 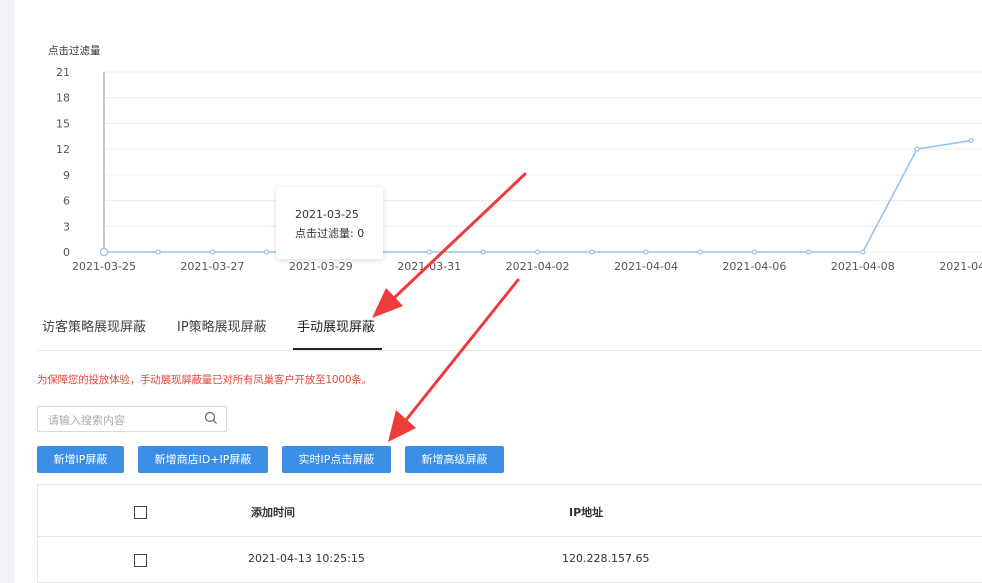 I want to click on realtime-ip-click-block-button: 实时IP点击屏蔽, so click(x=336, y=459).